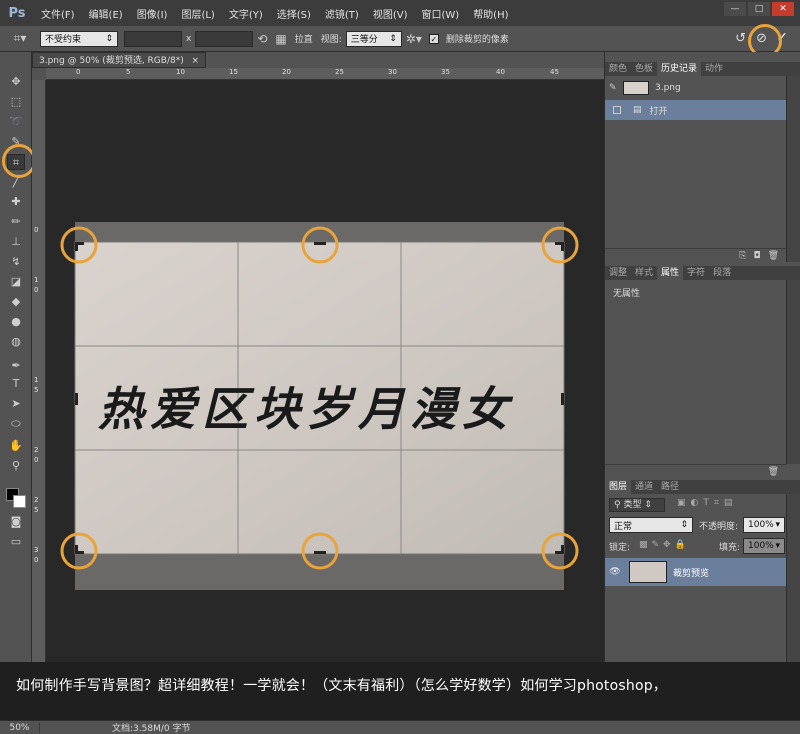 This screenshot has width=800, height=734. What do you see at coordinates (262, 39) in the screenshot?
I see `swap-icon: ⟲` at bounding box center [262, 39].